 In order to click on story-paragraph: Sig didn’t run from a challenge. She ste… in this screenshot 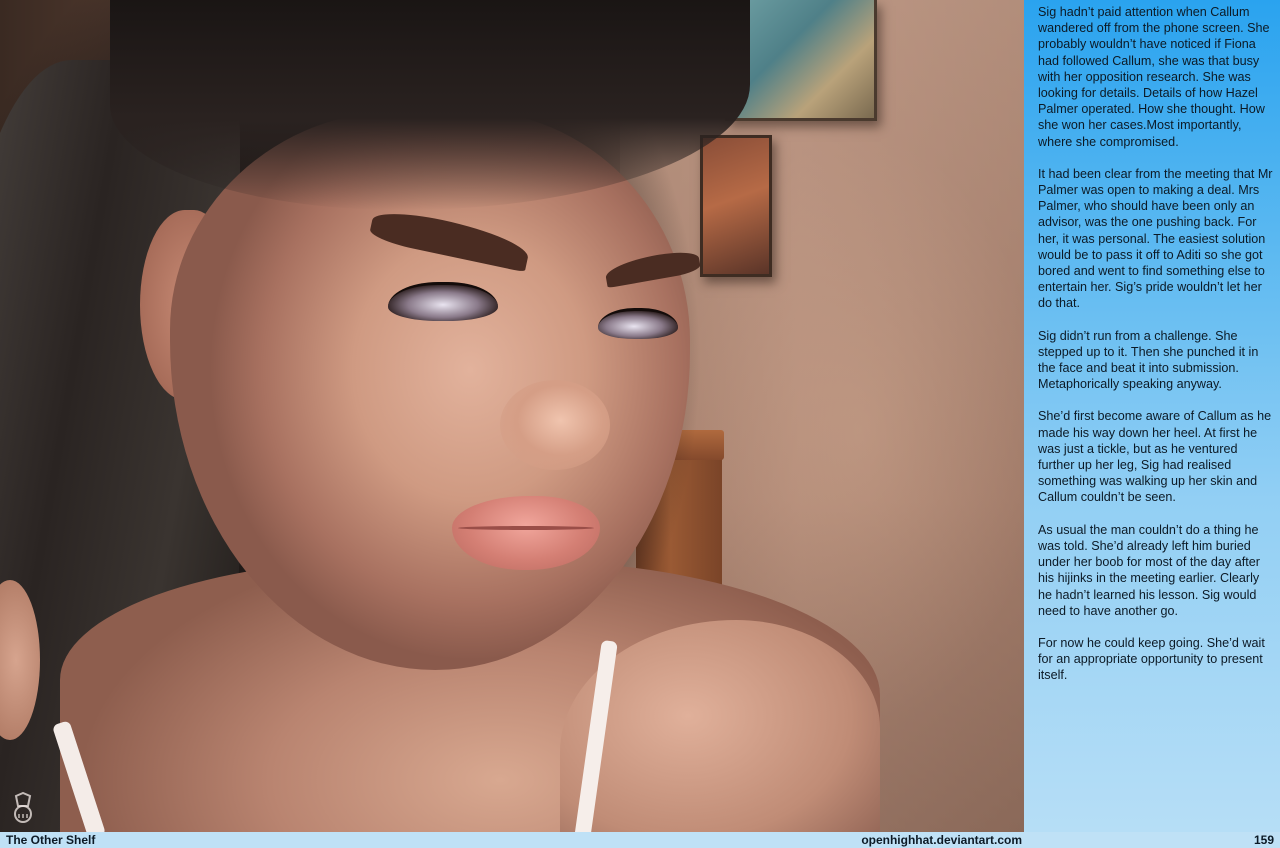, I will do `click(1148, 360)`.